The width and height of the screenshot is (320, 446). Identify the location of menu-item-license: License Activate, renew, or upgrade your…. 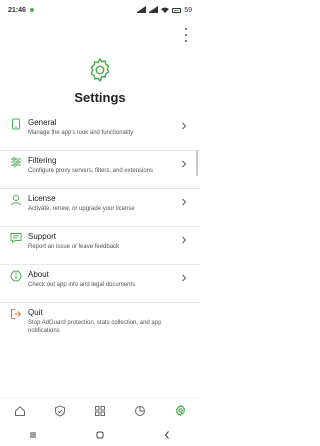
(100, 207).